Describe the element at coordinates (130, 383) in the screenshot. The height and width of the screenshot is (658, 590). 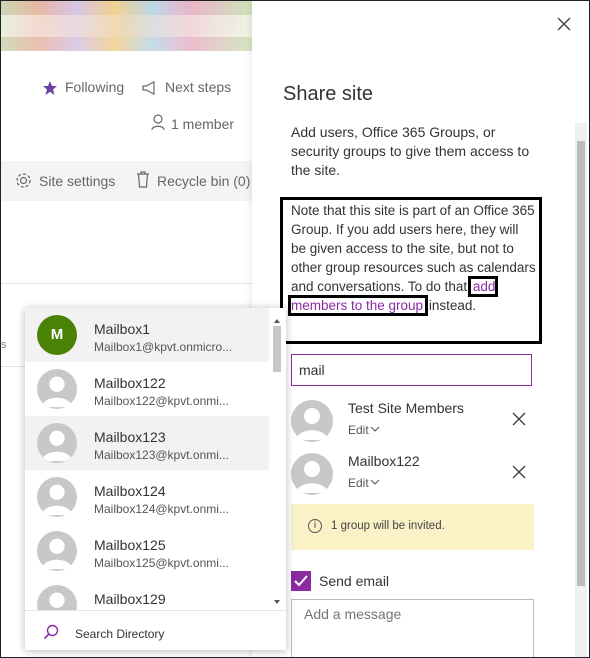
I see `suggestion-name: Mailbox122` at that location.